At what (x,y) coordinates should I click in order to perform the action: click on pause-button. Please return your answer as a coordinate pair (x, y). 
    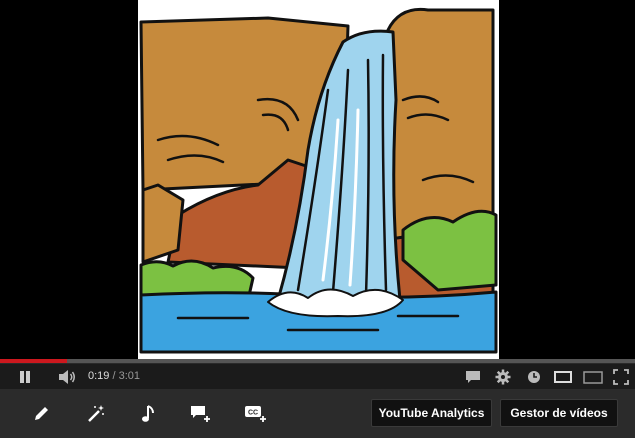
    Looking at the image, I should click on (25, 377).